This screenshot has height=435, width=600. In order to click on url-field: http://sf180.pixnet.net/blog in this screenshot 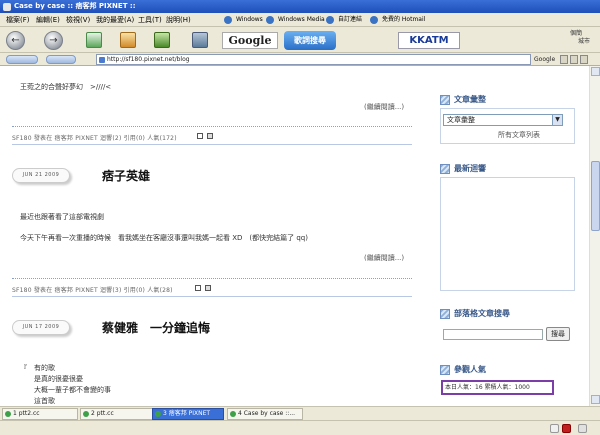, I will do `click(313, 59)`.